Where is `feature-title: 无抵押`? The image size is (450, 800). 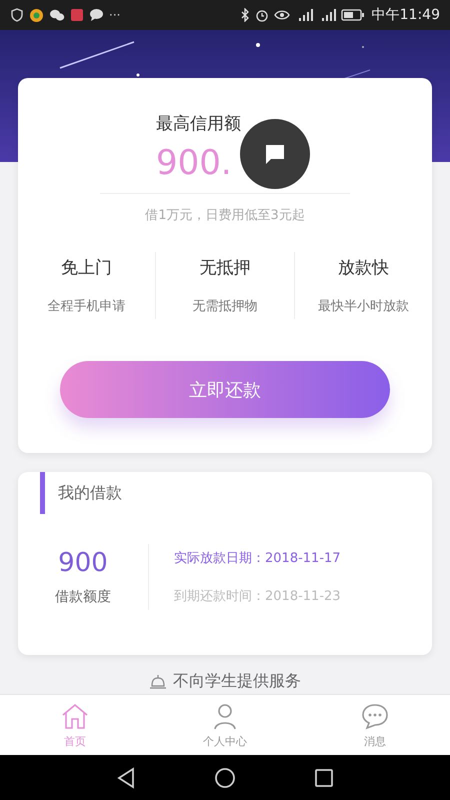
feature-title: 无抵押 is located at coordinates (224, 268).